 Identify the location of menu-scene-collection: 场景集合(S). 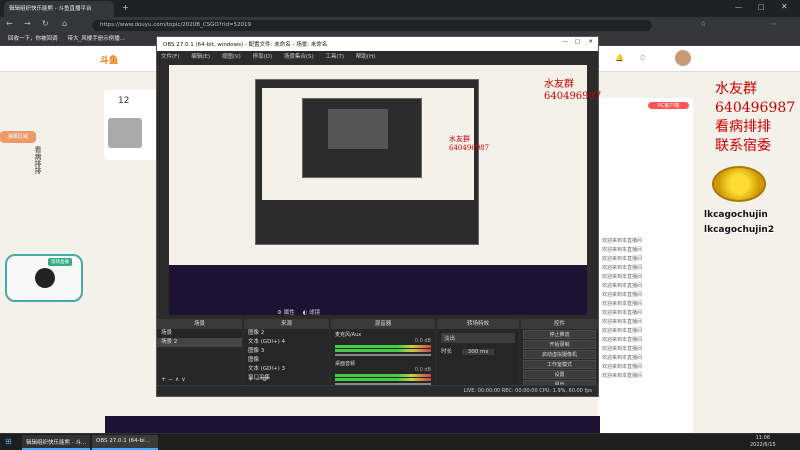
(299, 57).